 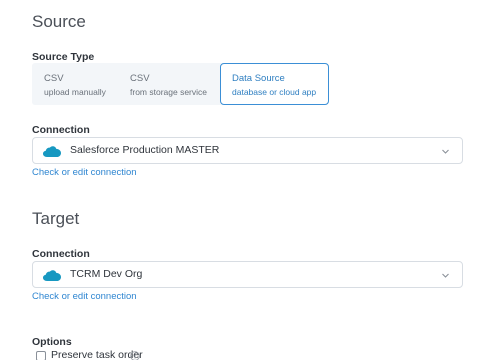 What do you see at coordinates (41, 355) in the screenshot?
I see `preserve-task-order-checkbox` at bounding box center [41, 355].